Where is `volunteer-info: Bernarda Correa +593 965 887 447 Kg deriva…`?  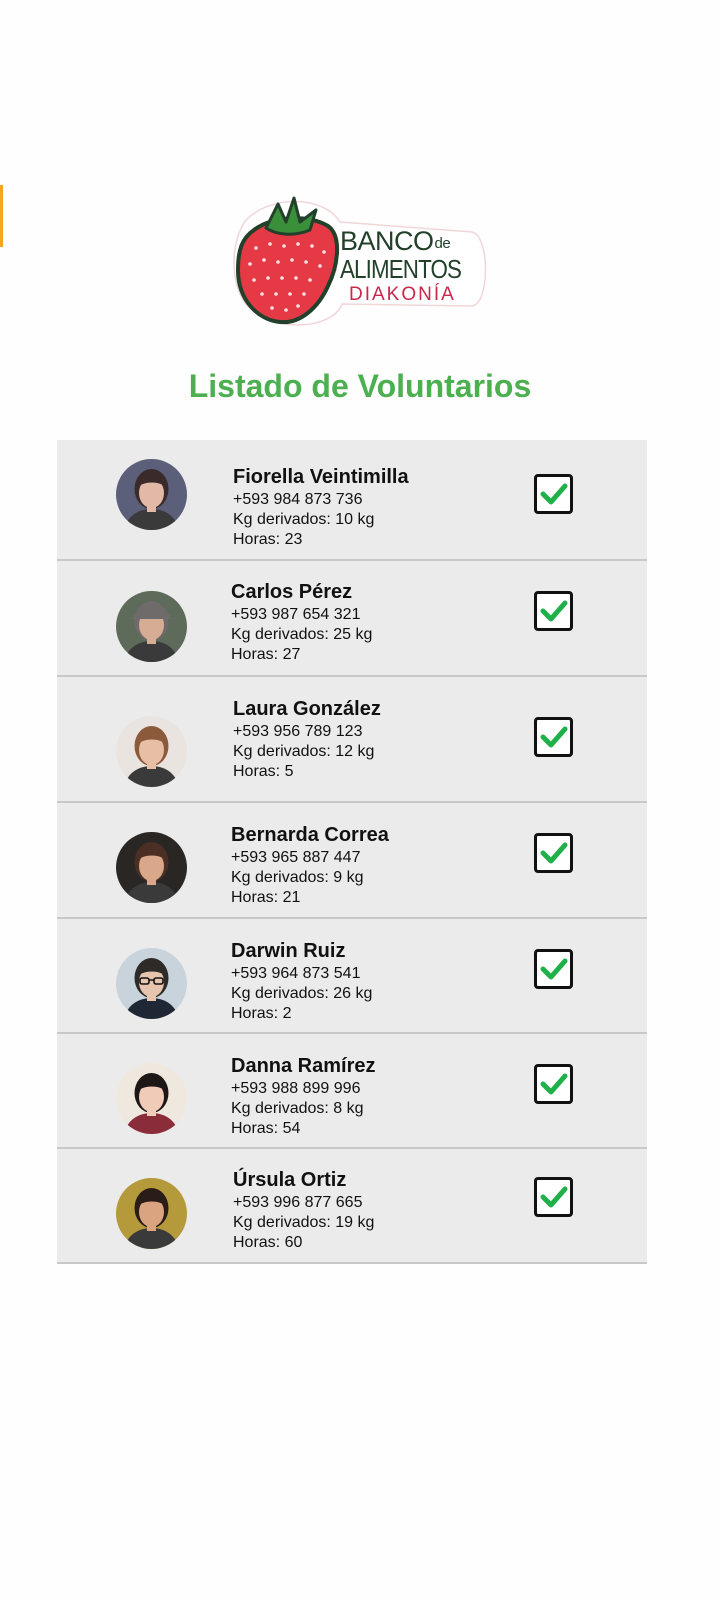 volunteer-info: Bernarda Correa +593 965 887 447 Kg deriva… is located at coordinates (310, 866).